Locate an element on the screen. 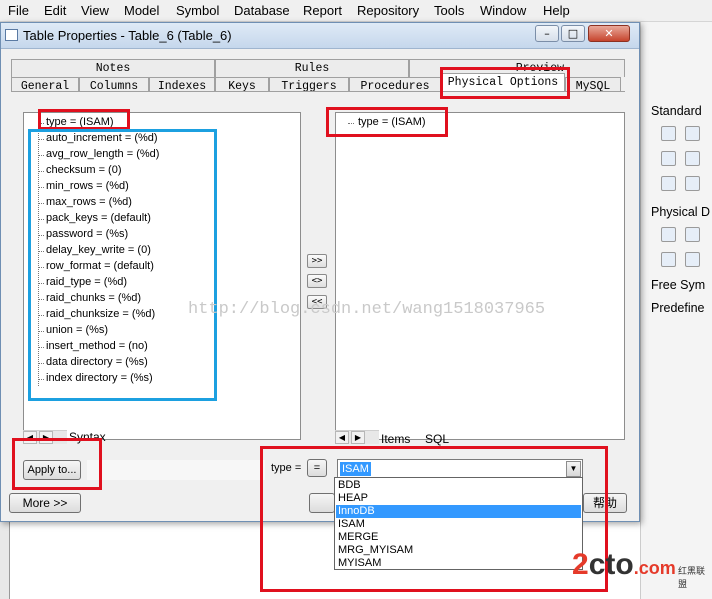  type-option: MYISAM is located at coordinates (458, 563).